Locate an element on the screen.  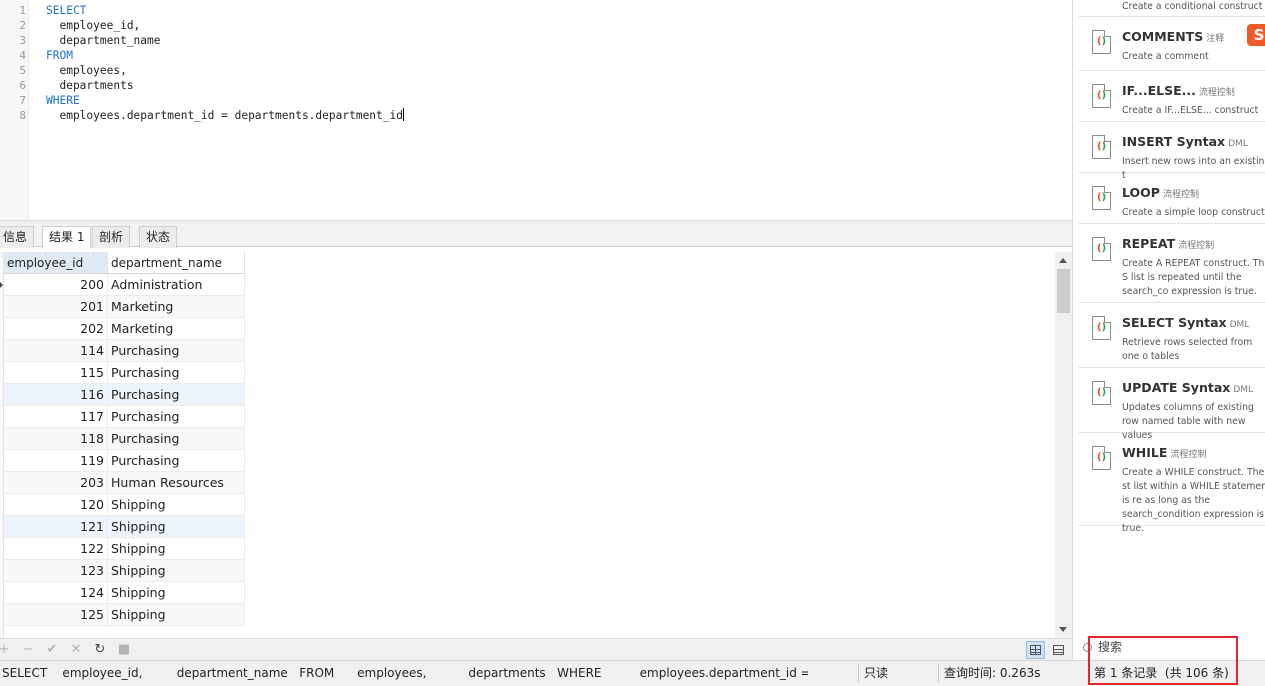
snippet-title-text: INSERT Syntax is located at coordinates (1174, 141).